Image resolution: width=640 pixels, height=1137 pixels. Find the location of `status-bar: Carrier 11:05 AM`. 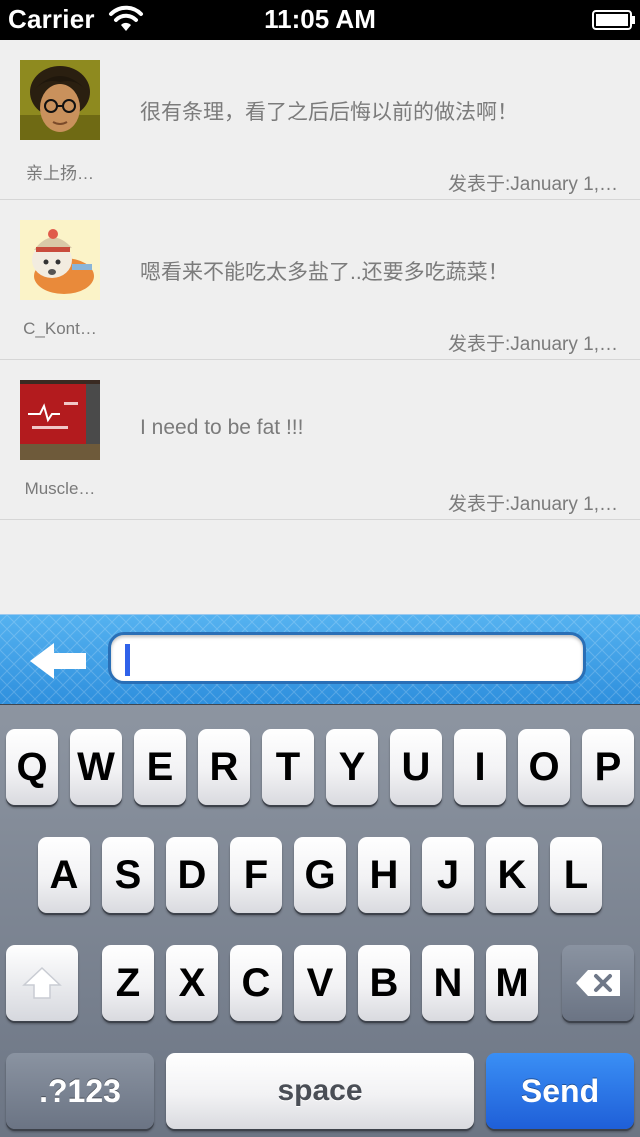

status-bar: Carrier 11:05 AM is located at coordinates (320, 20).